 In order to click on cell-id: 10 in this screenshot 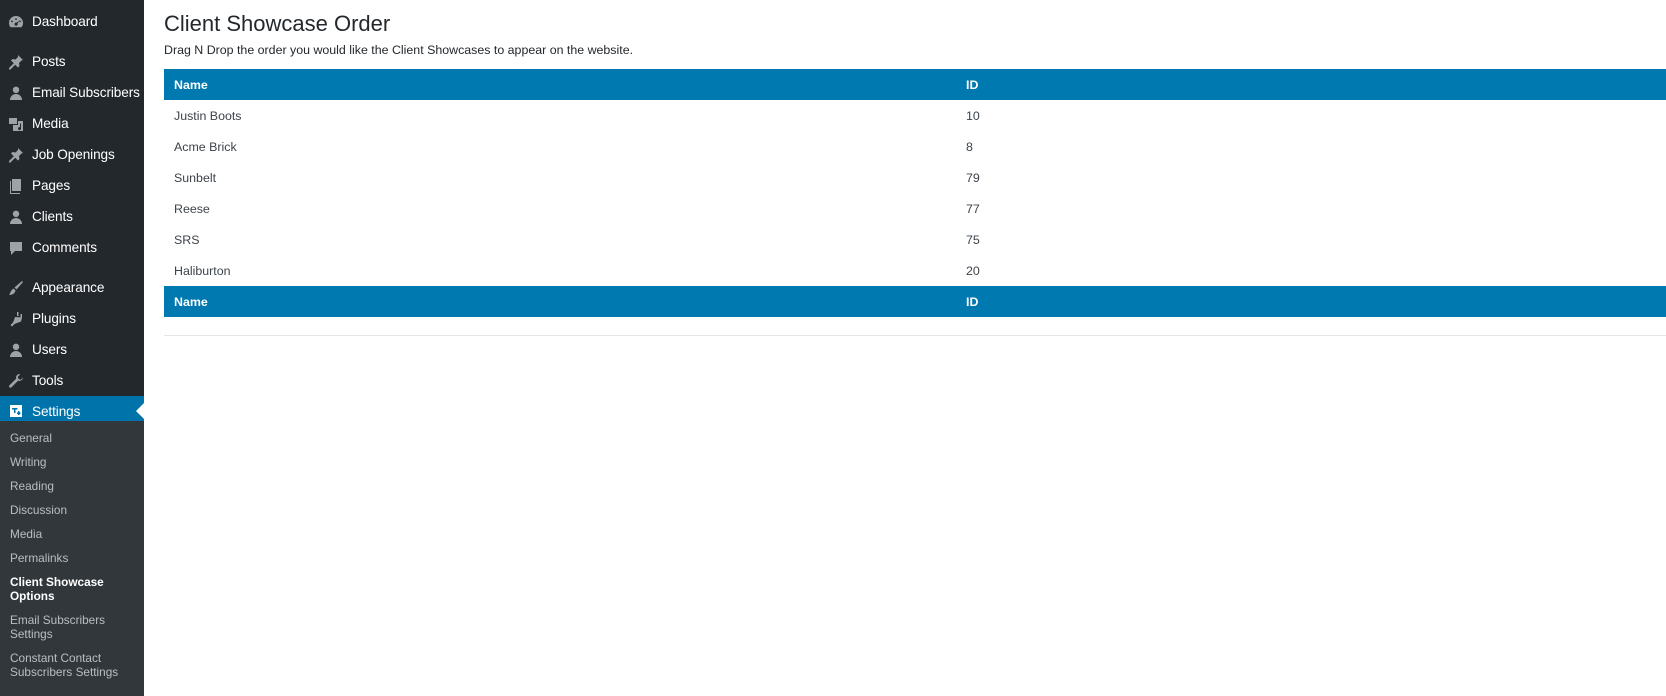, I will do `click(973, 115)`.